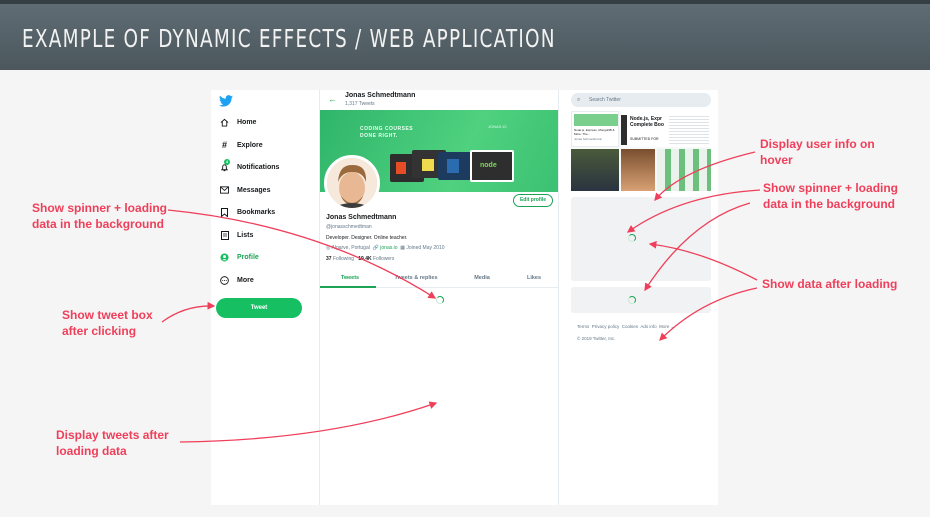  I want to click on envelope-icon, so click(224, 190).